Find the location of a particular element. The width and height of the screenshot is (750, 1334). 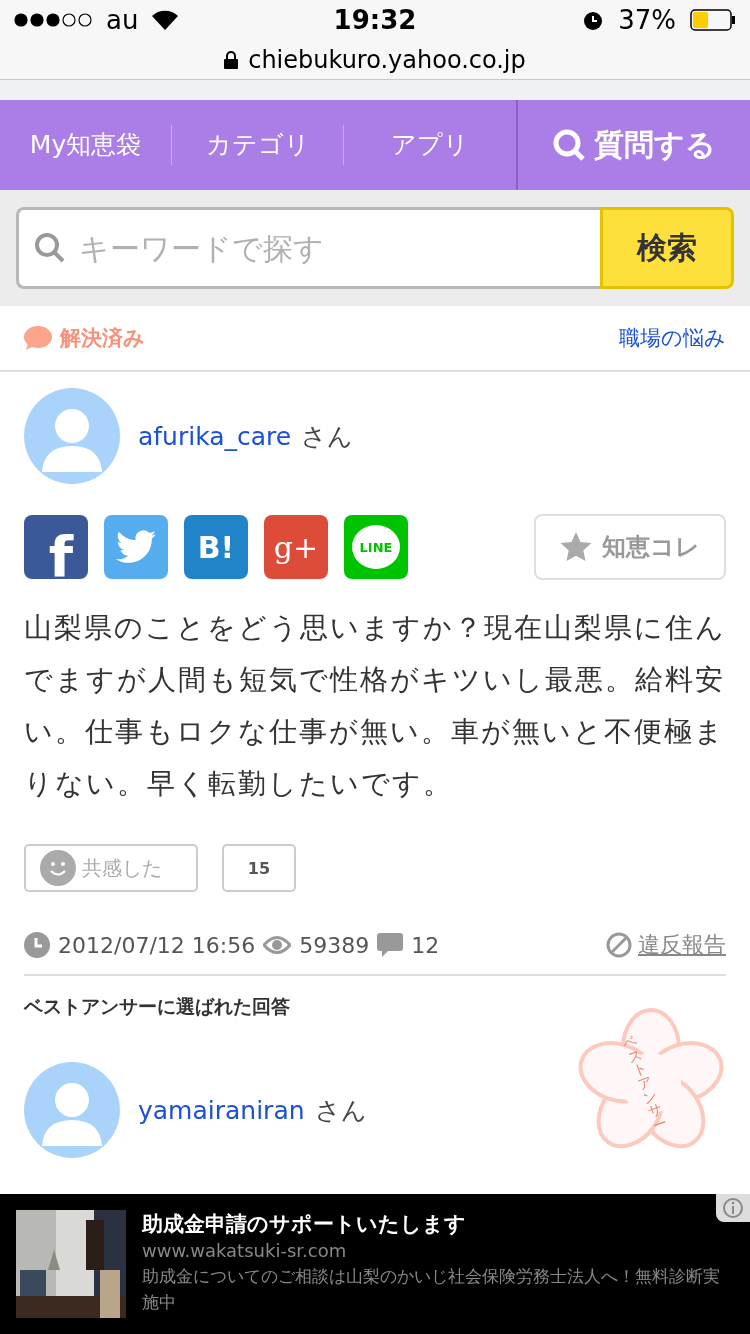

signal-icon is located at coordinates (53, 20).